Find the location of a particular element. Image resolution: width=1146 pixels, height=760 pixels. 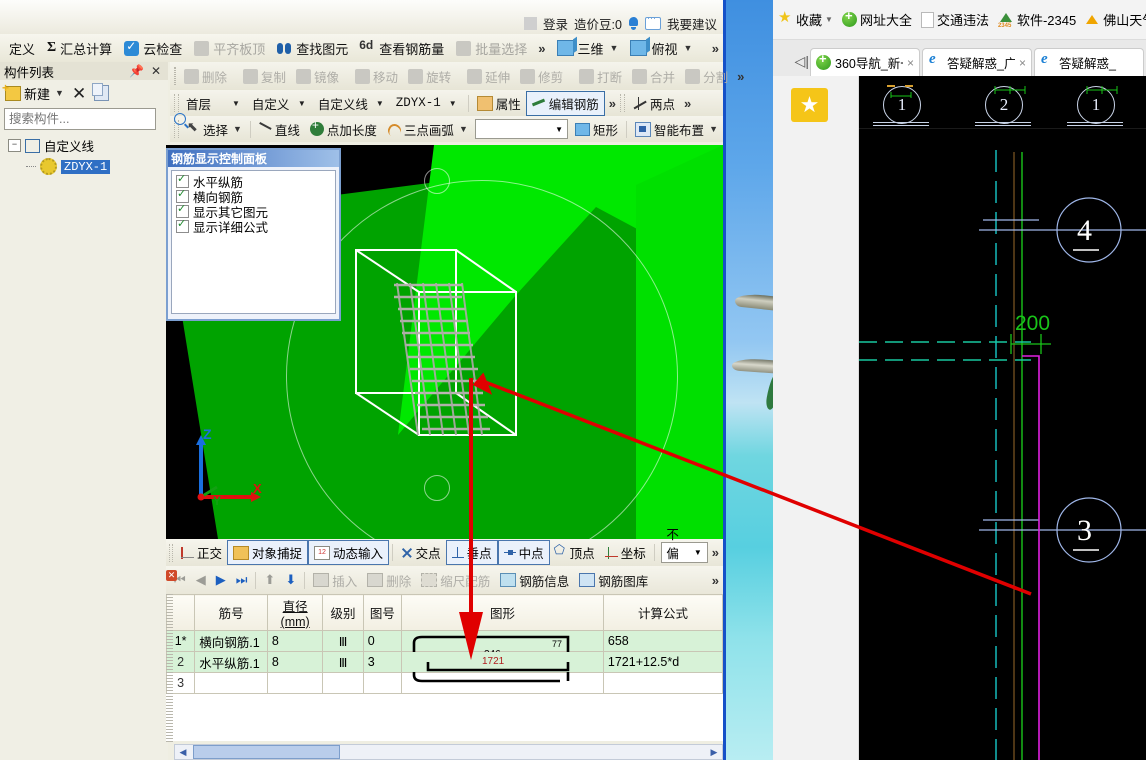

bookmark-star-icon: ★ is located at coordinates (809, 105).